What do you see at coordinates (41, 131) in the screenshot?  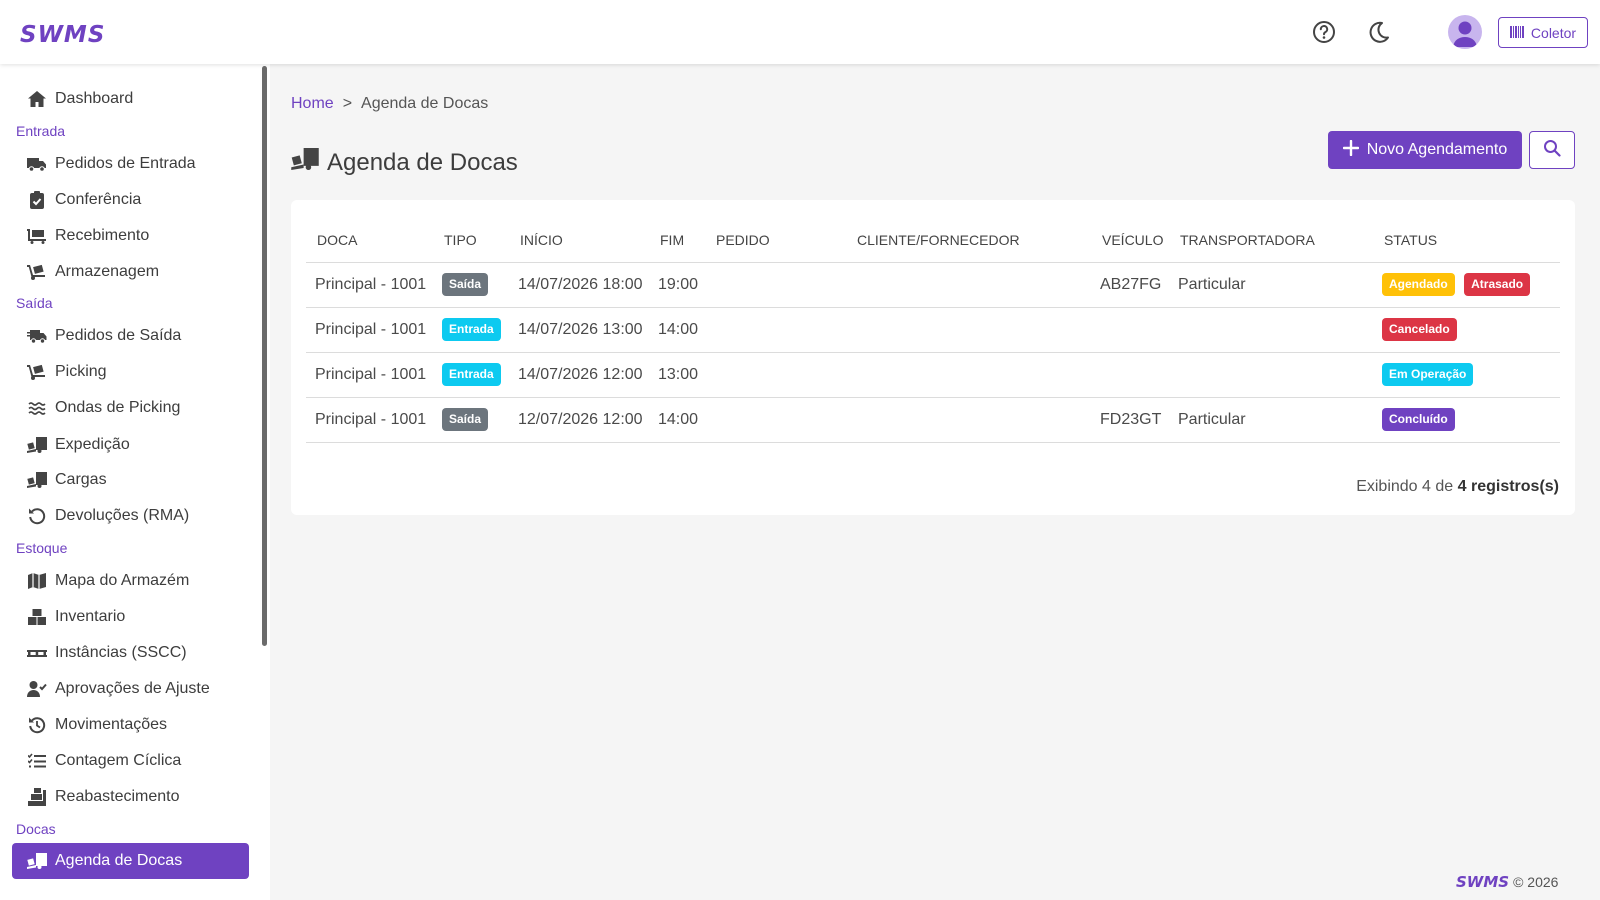 I see `sidebar-section-entrada: Entrada` at bounding box center [41, 131].